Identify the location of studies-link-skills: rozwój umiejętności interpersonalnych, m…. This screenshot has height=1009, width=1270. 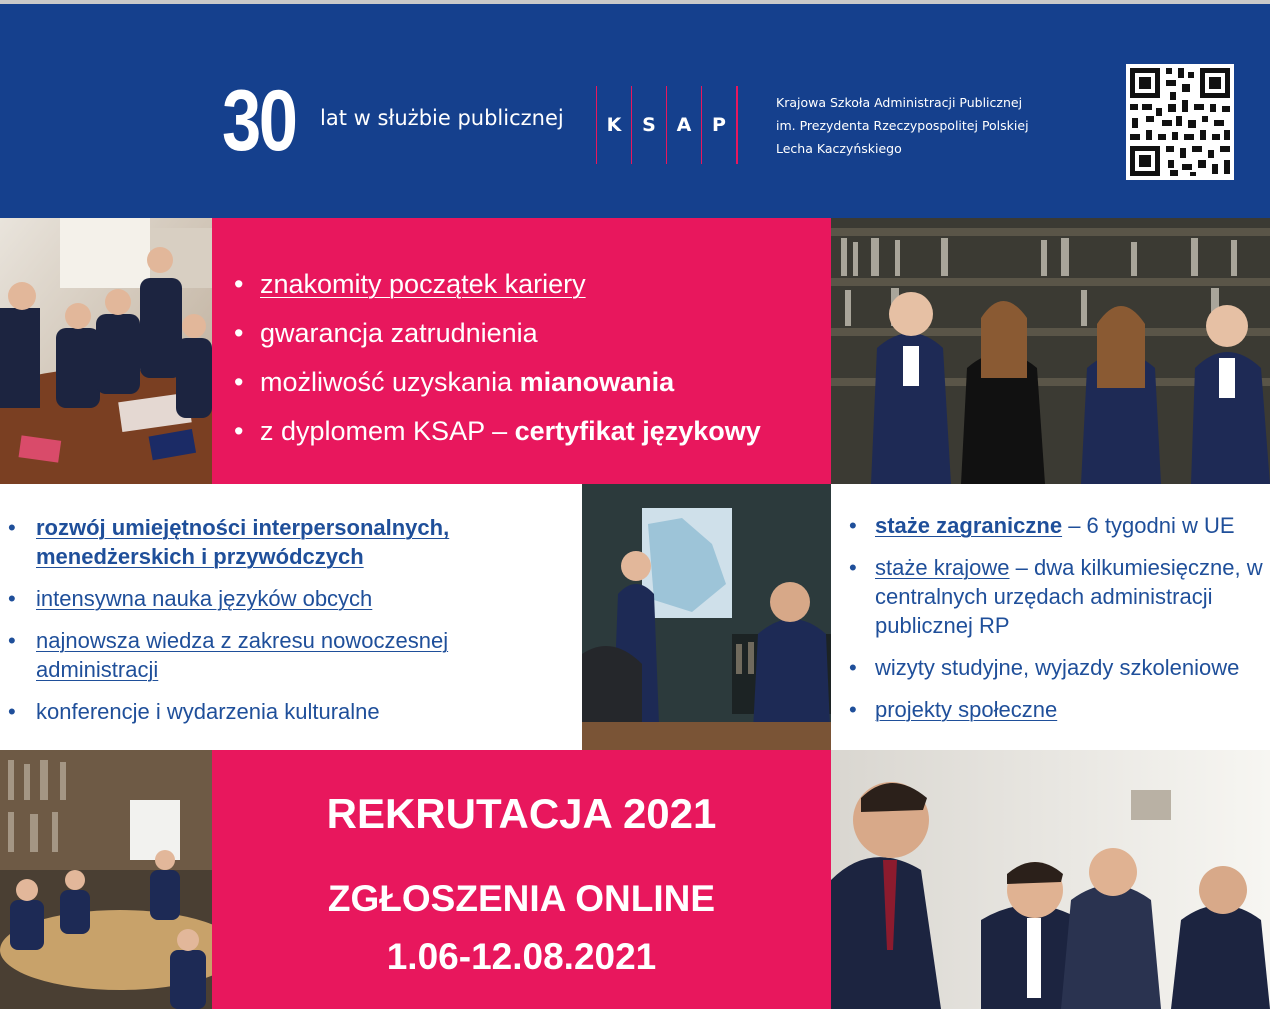
(242, 542).